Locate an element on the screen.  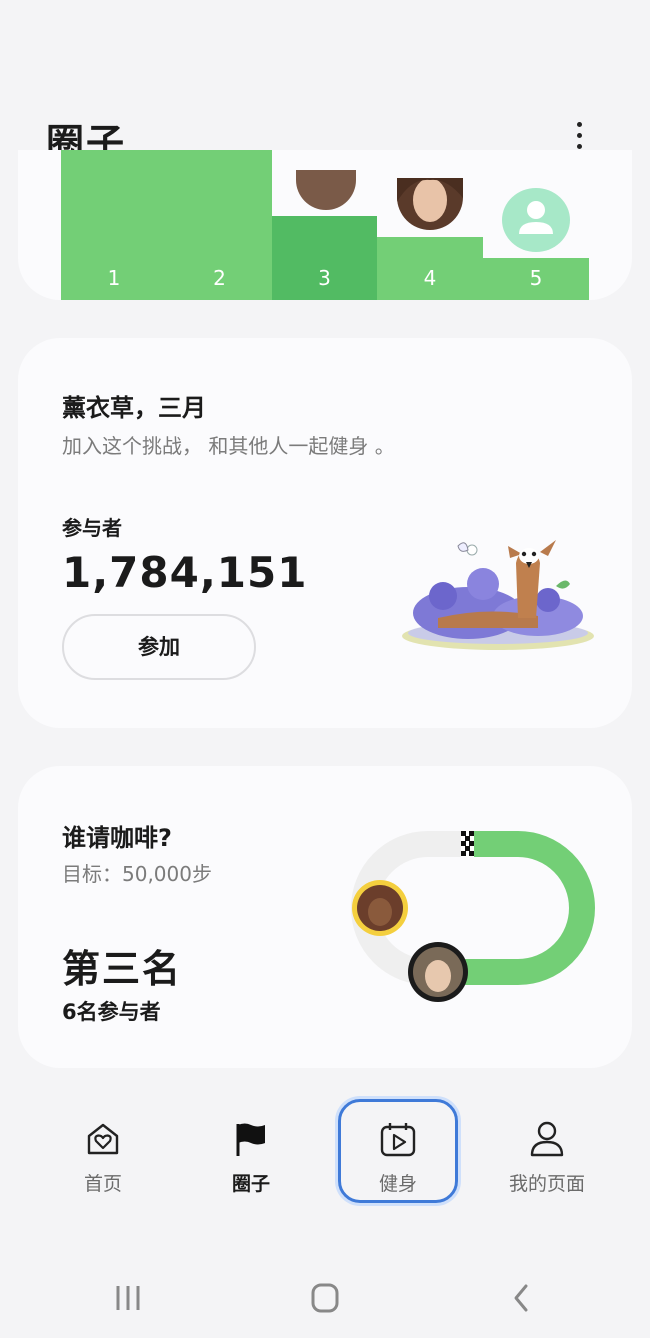
nav-fitness: 健身 is located at coordinates (398, 1151).